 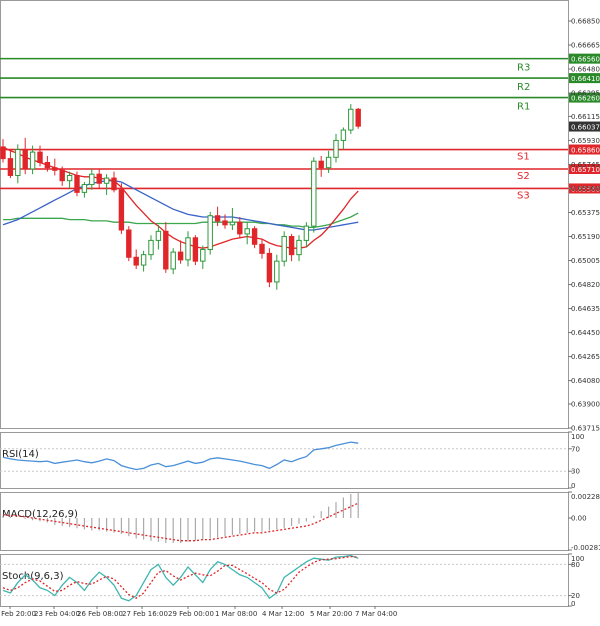 I want to click on rsi-panel: 10070300RSI(14), so click(x=292, y=461).